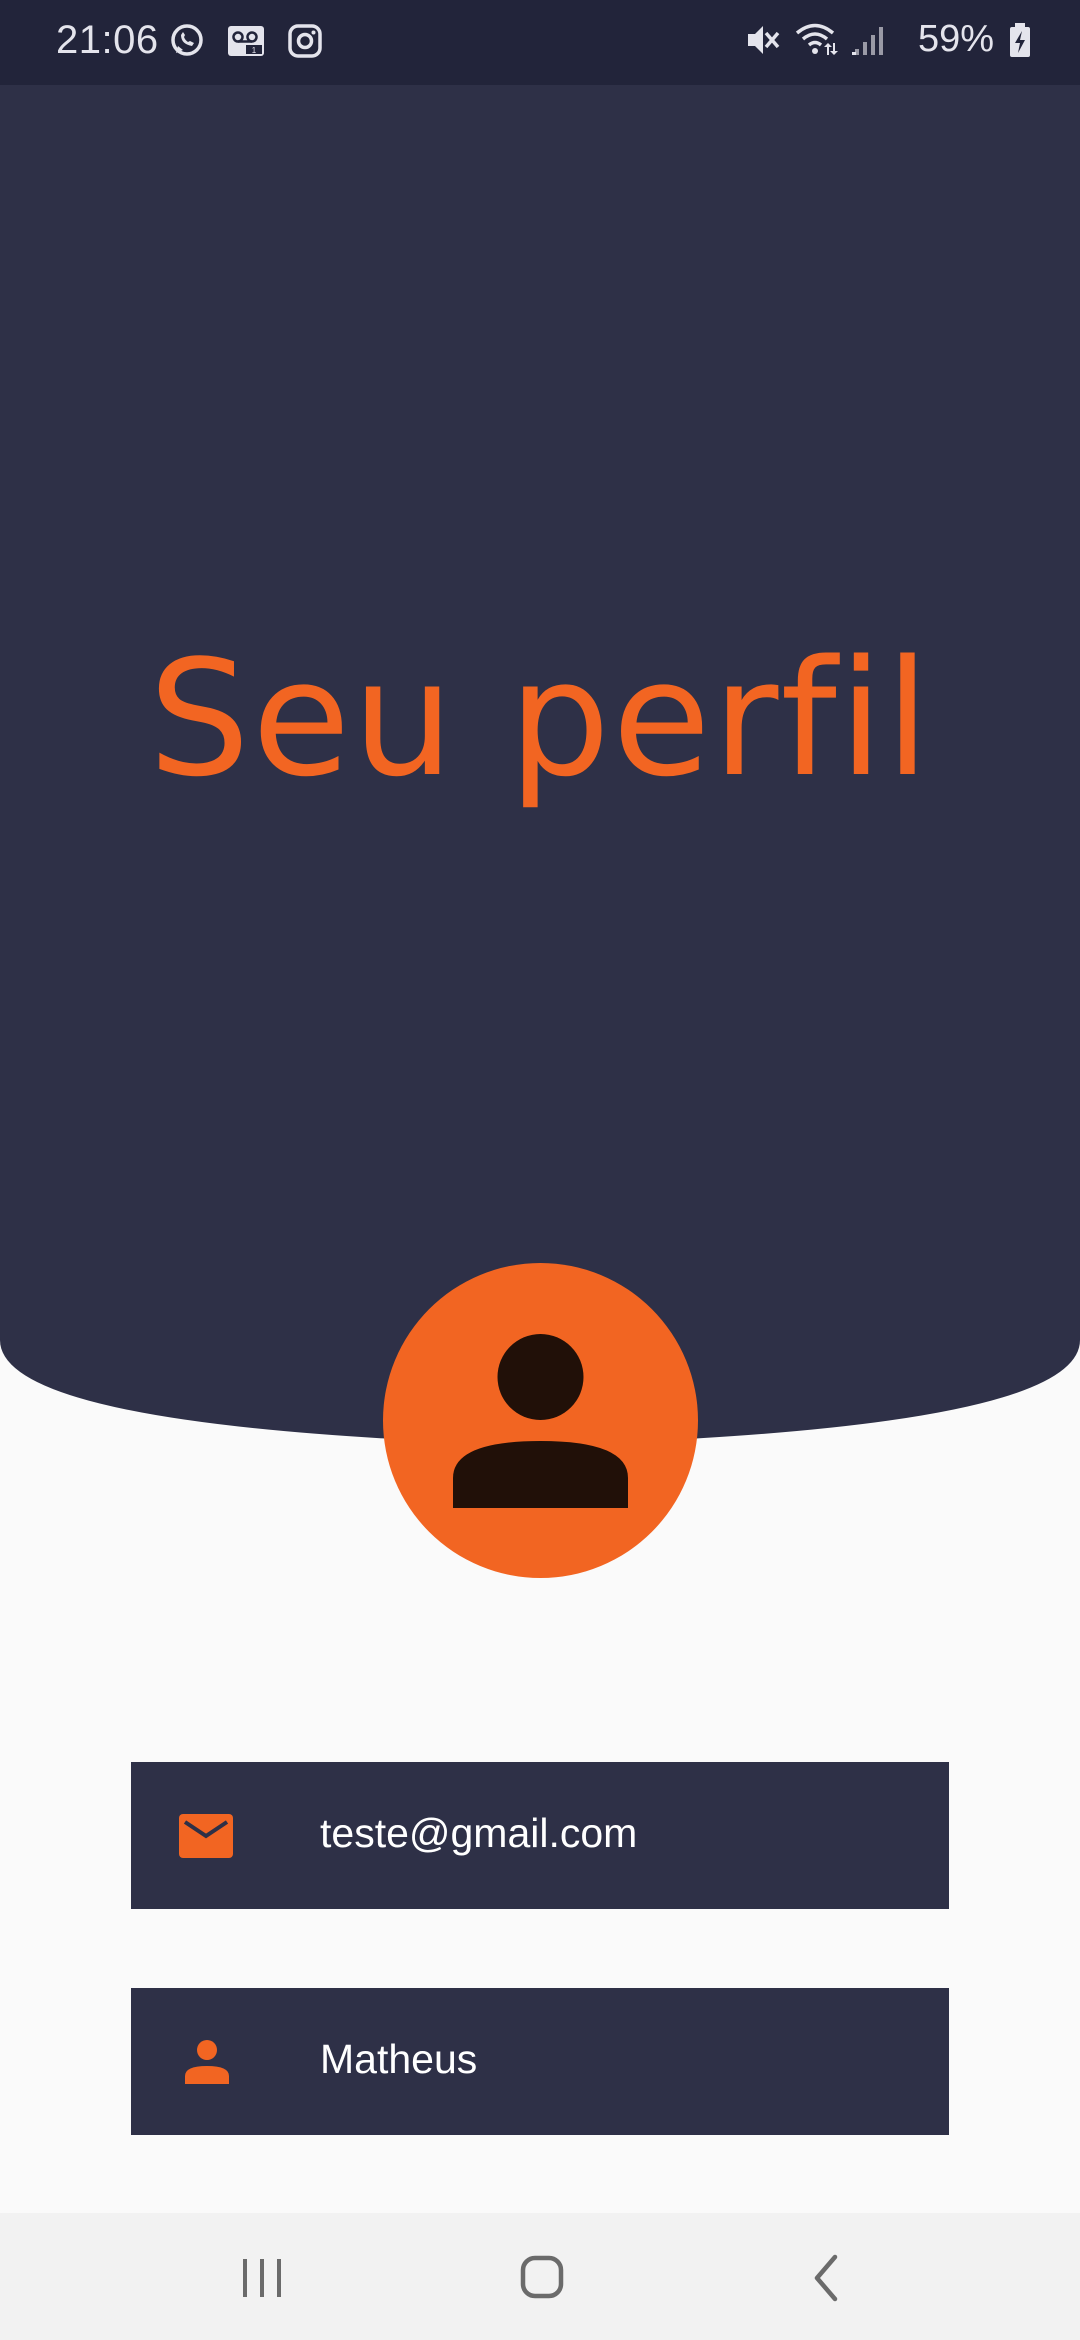 The height and width of the screenshot is (2340, 1080). Describe the element at coordinates (107, 40) in the screenshot. I see `status-time: 21:06` at that location.